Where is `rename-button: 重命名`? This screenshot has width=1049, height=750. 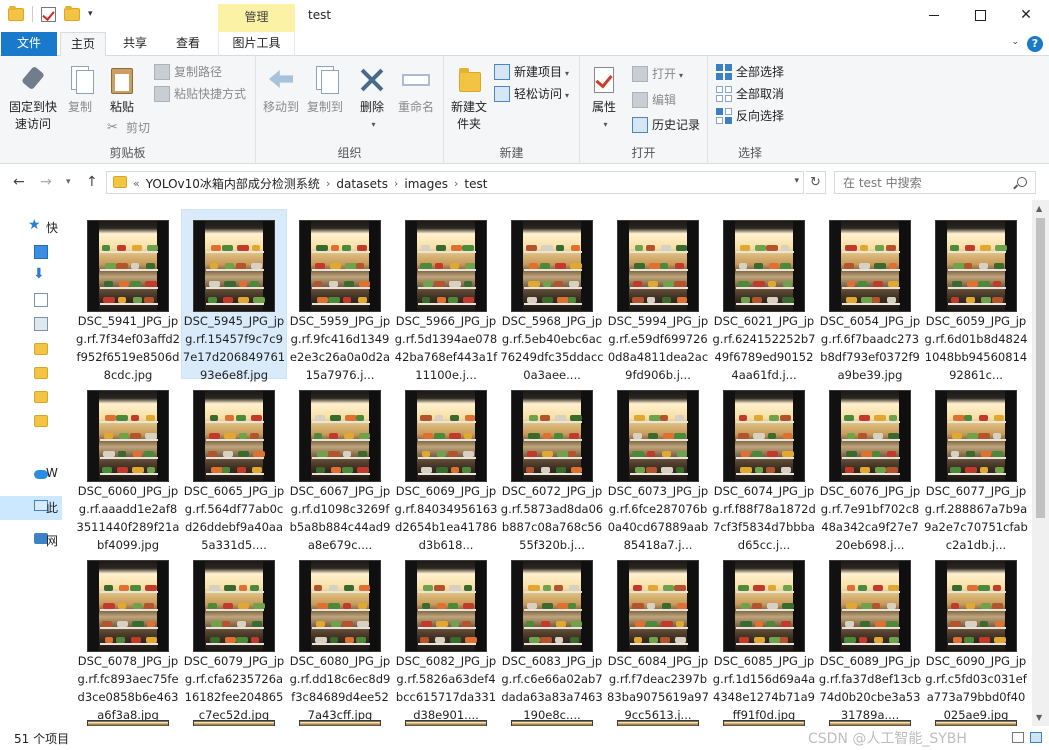
rename-button: 重命名 is located at coordinates (416, 90).